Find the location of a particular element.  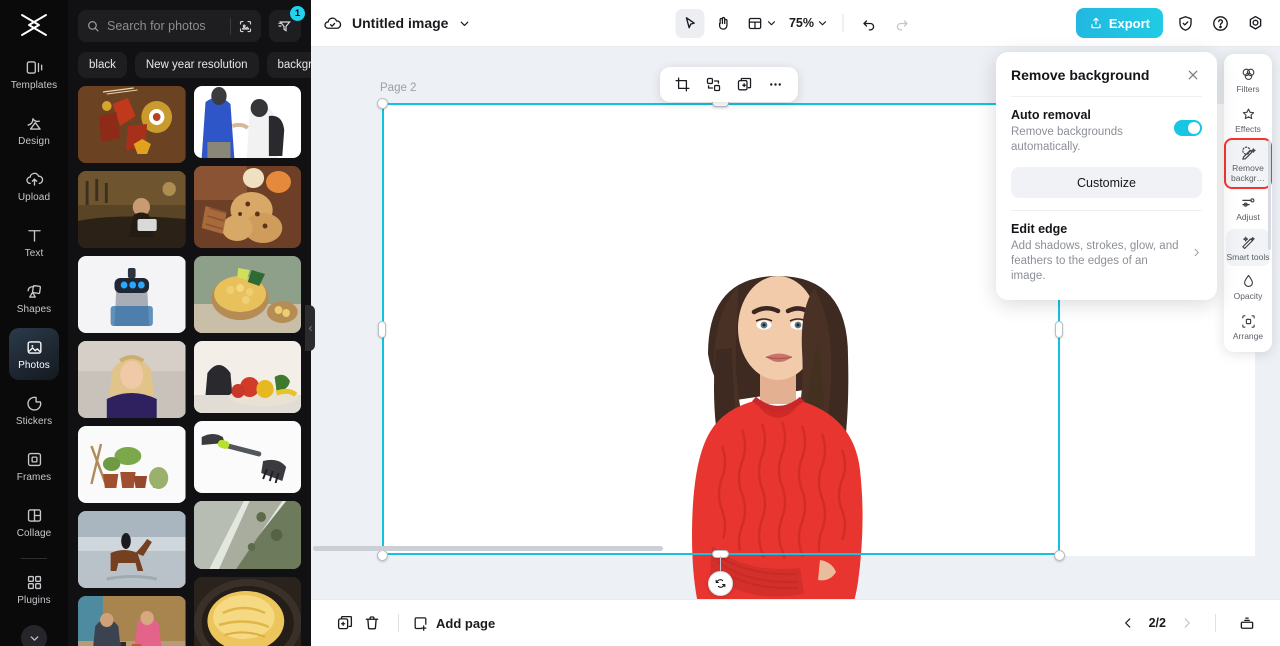

settings-gear-icon is located at coordinates (1255, 23).